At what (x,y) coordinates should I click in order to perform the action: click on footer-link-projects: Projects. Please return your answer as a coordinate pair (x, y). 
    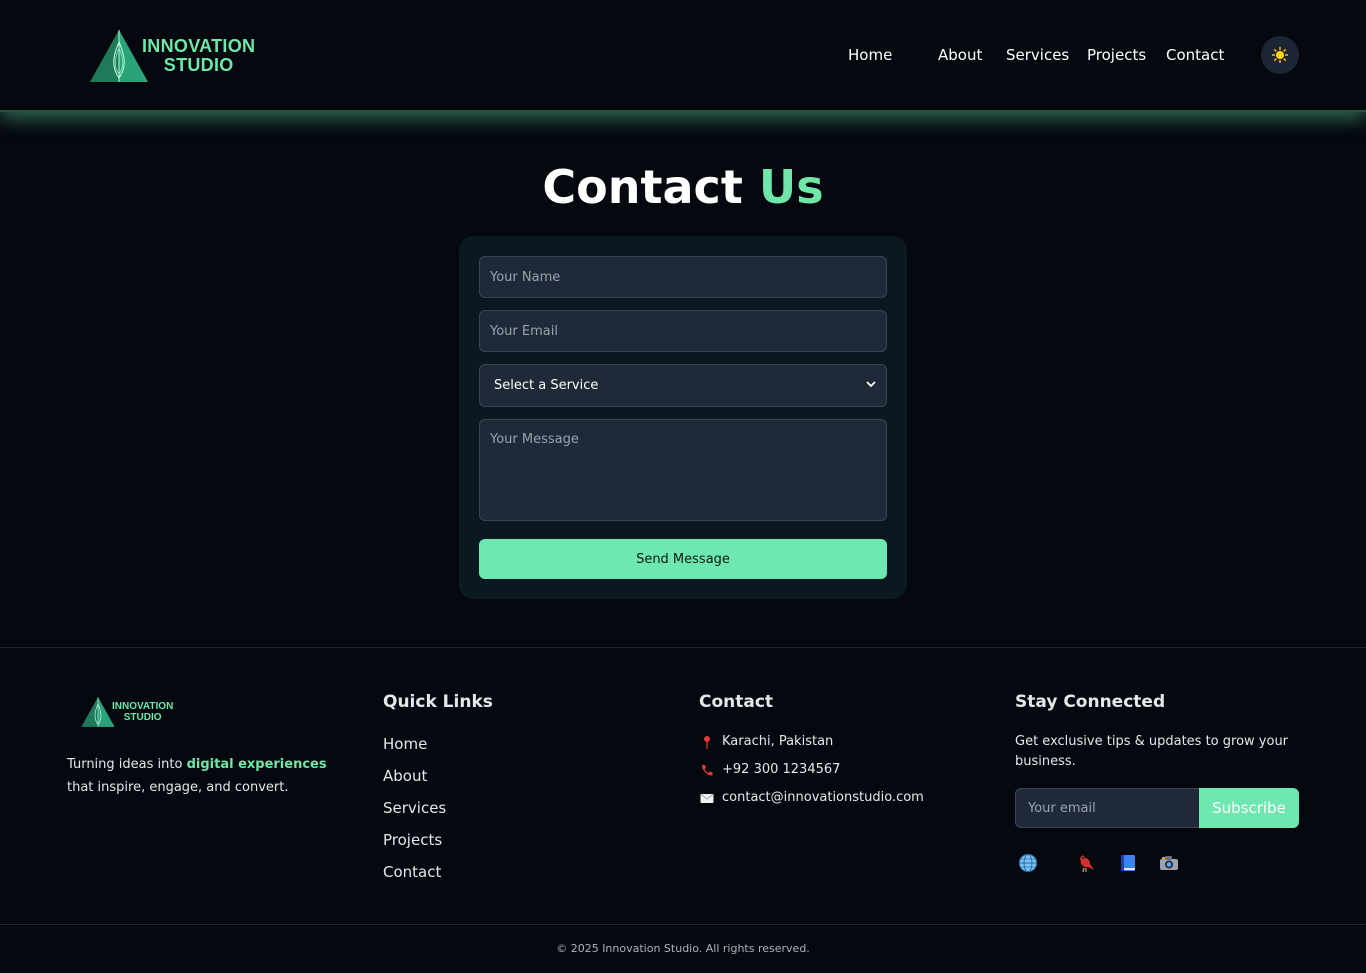
    Looking at the image, I should click on (412, 840).